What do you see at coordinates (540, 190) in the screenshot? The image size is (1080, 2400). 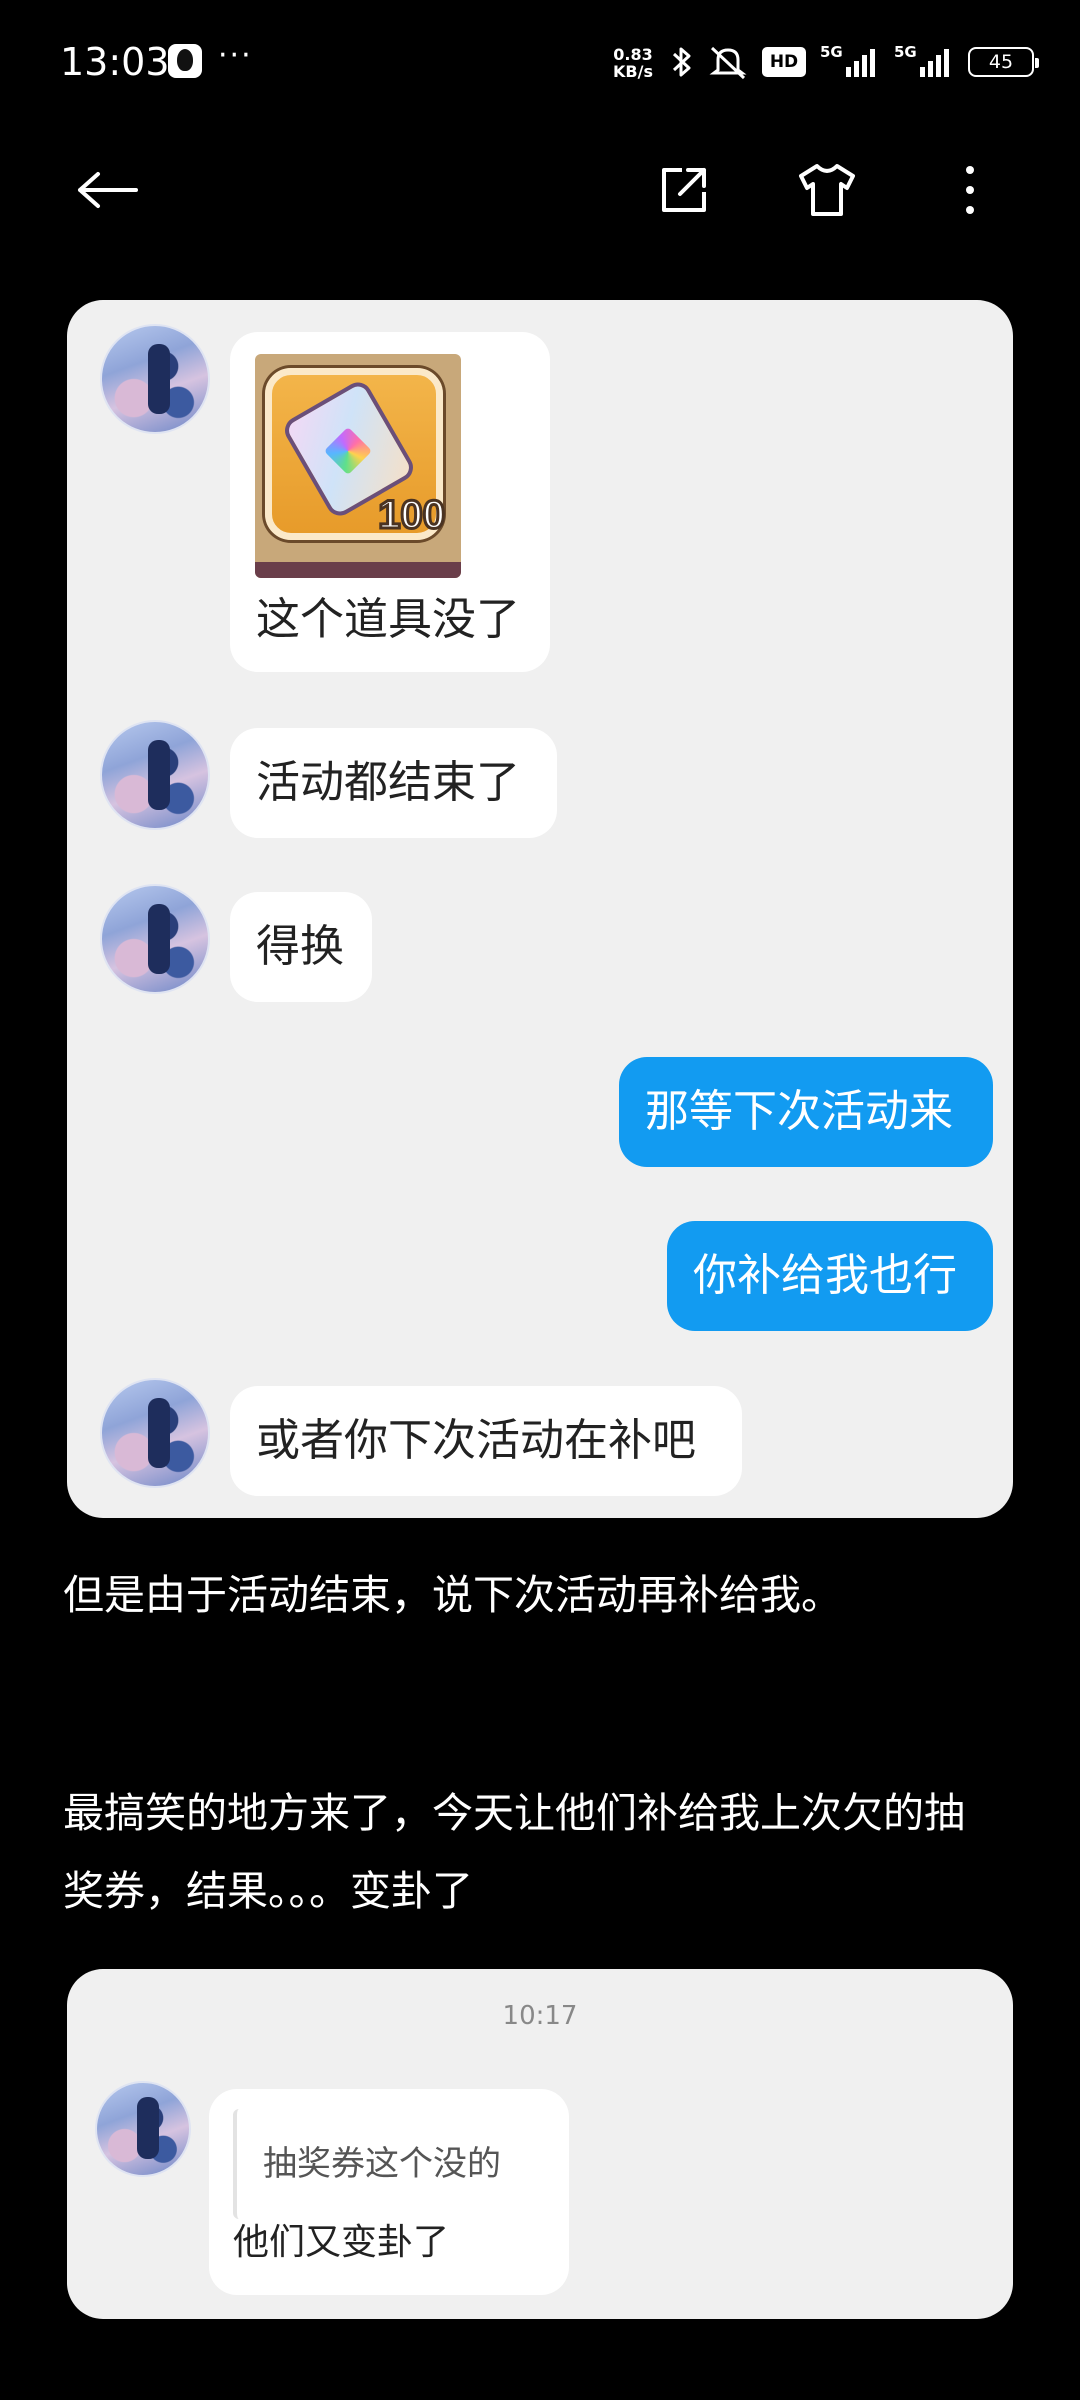 I see `app-bar` at bounding box center [540, 190].